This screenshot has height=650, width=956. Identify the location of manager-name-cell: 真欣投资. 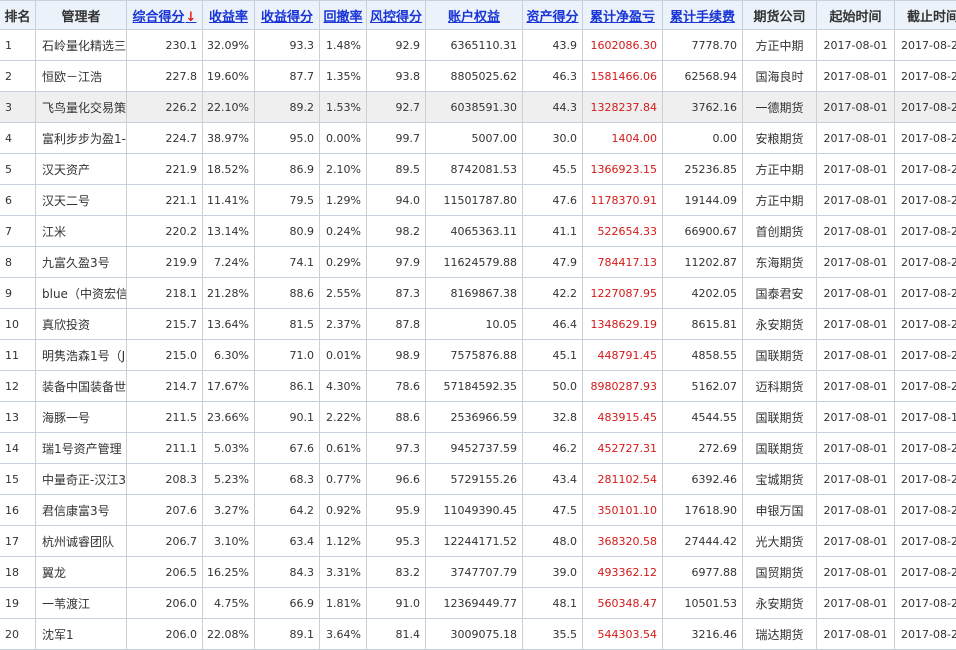
(81, 324).